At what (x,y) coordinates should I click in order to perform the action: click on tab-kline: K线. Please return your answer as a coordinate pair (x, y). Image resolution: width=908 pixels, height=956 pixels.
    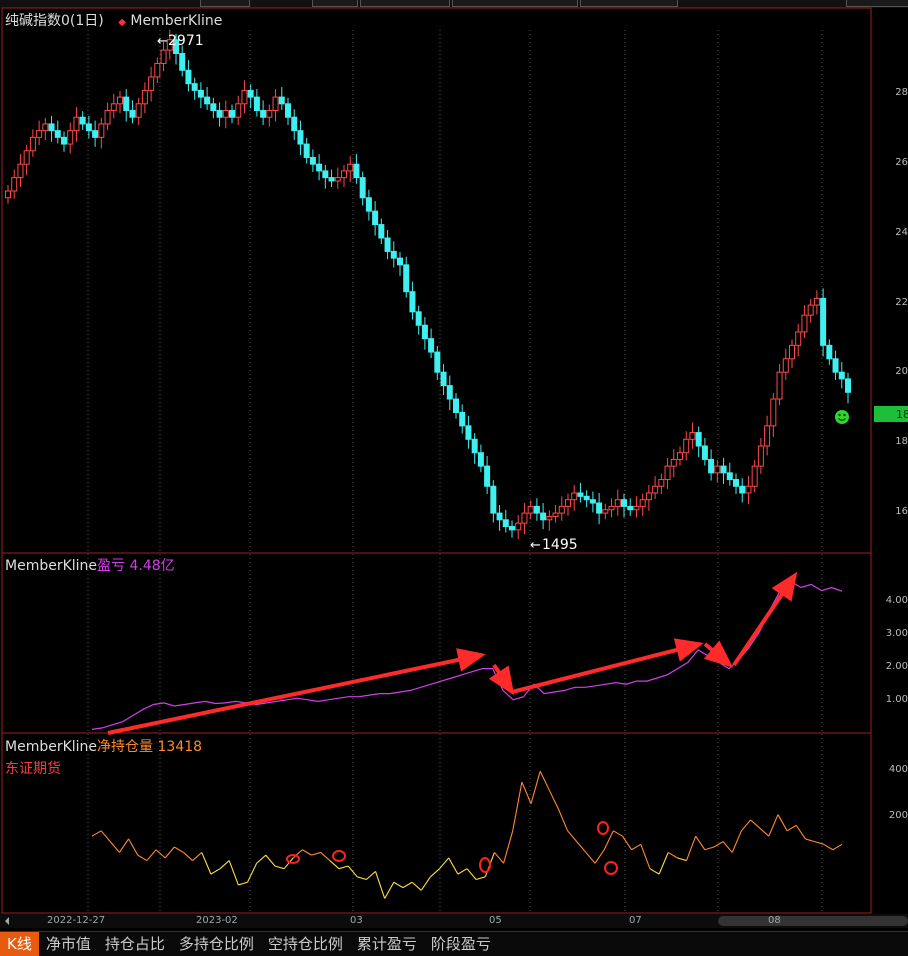
    Looking at the image, I should click on (19, 944).